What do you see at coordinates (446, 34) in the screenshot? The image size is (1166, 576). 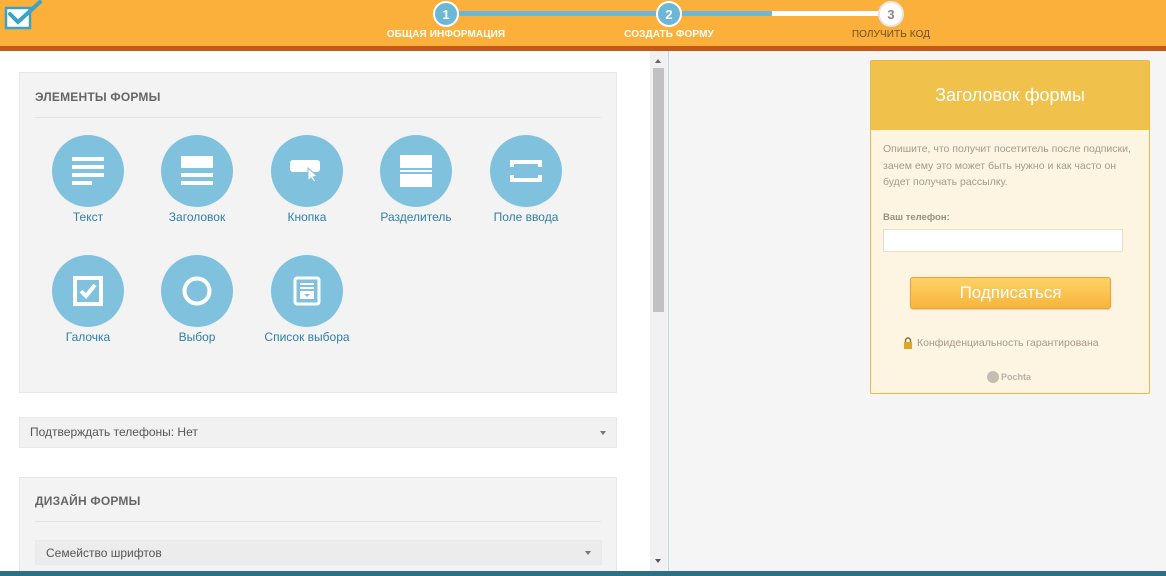 I see `step-1-label: ОБЩАЯ ИНФОРМАЦИЯ` at bounding box center [446, 34].